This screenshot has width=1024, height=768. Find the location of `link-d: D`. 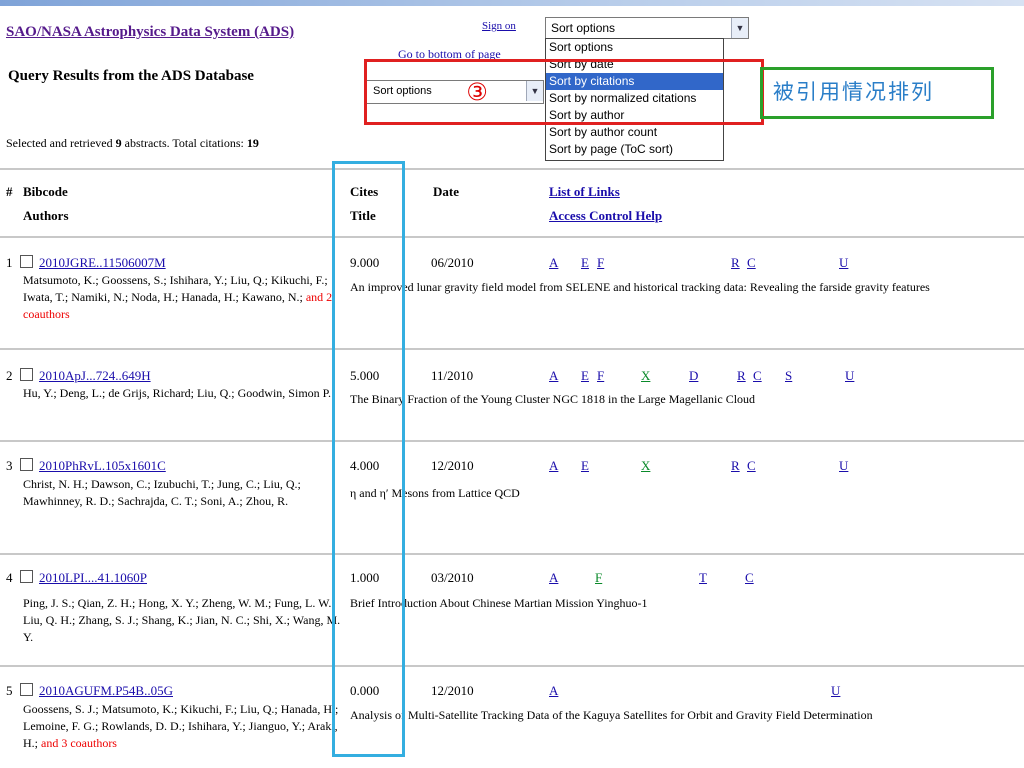

link-d: D is located at coordinates (693, 376).